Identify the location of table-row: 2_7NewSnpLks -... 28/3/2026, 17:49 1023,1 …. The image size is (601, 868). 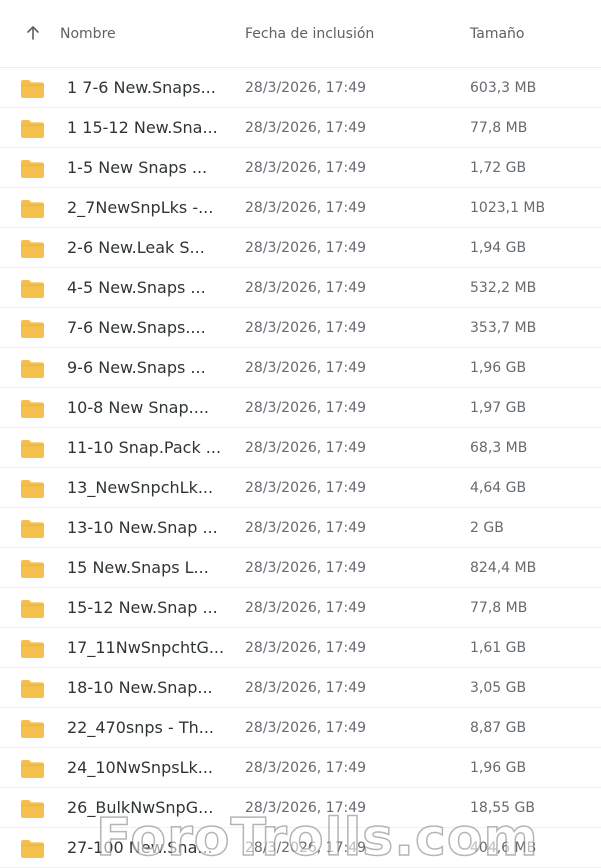
(300, 208).